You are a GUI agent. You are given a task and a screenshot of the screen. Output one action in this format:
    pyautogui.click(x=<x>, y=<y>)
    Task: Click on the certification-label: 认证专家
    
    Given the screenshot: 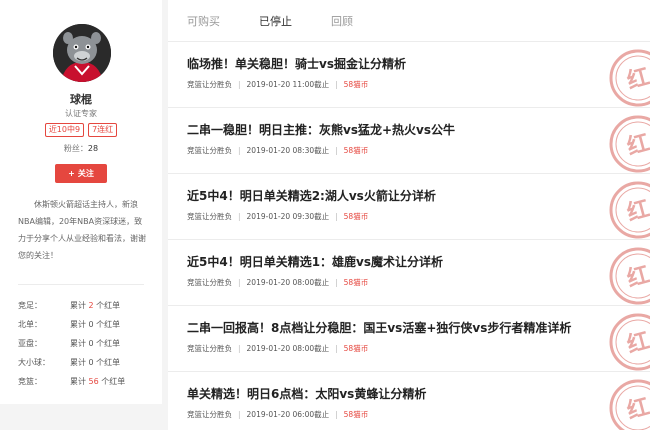 What is the action you would take?
    pyautogui.click(x=81, y=113)
    